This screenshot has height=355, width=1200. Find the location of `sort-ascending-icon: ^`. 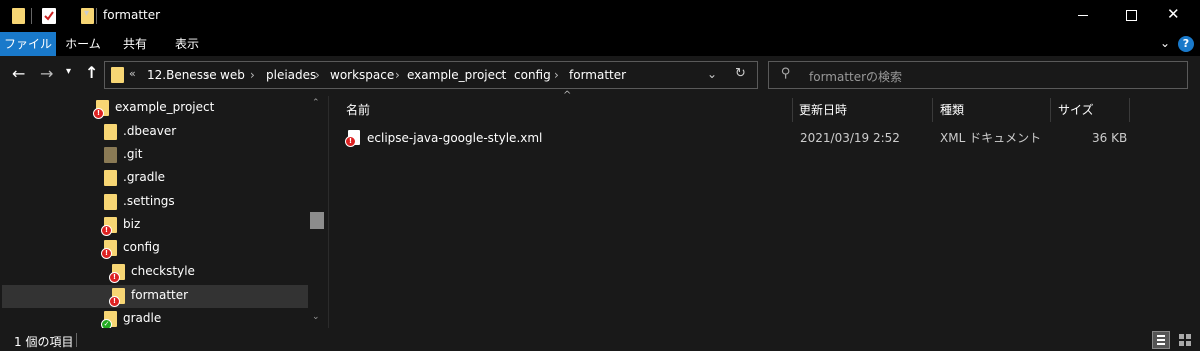

sort-ascending-icon: ^ is located at coordinates (567, 95).